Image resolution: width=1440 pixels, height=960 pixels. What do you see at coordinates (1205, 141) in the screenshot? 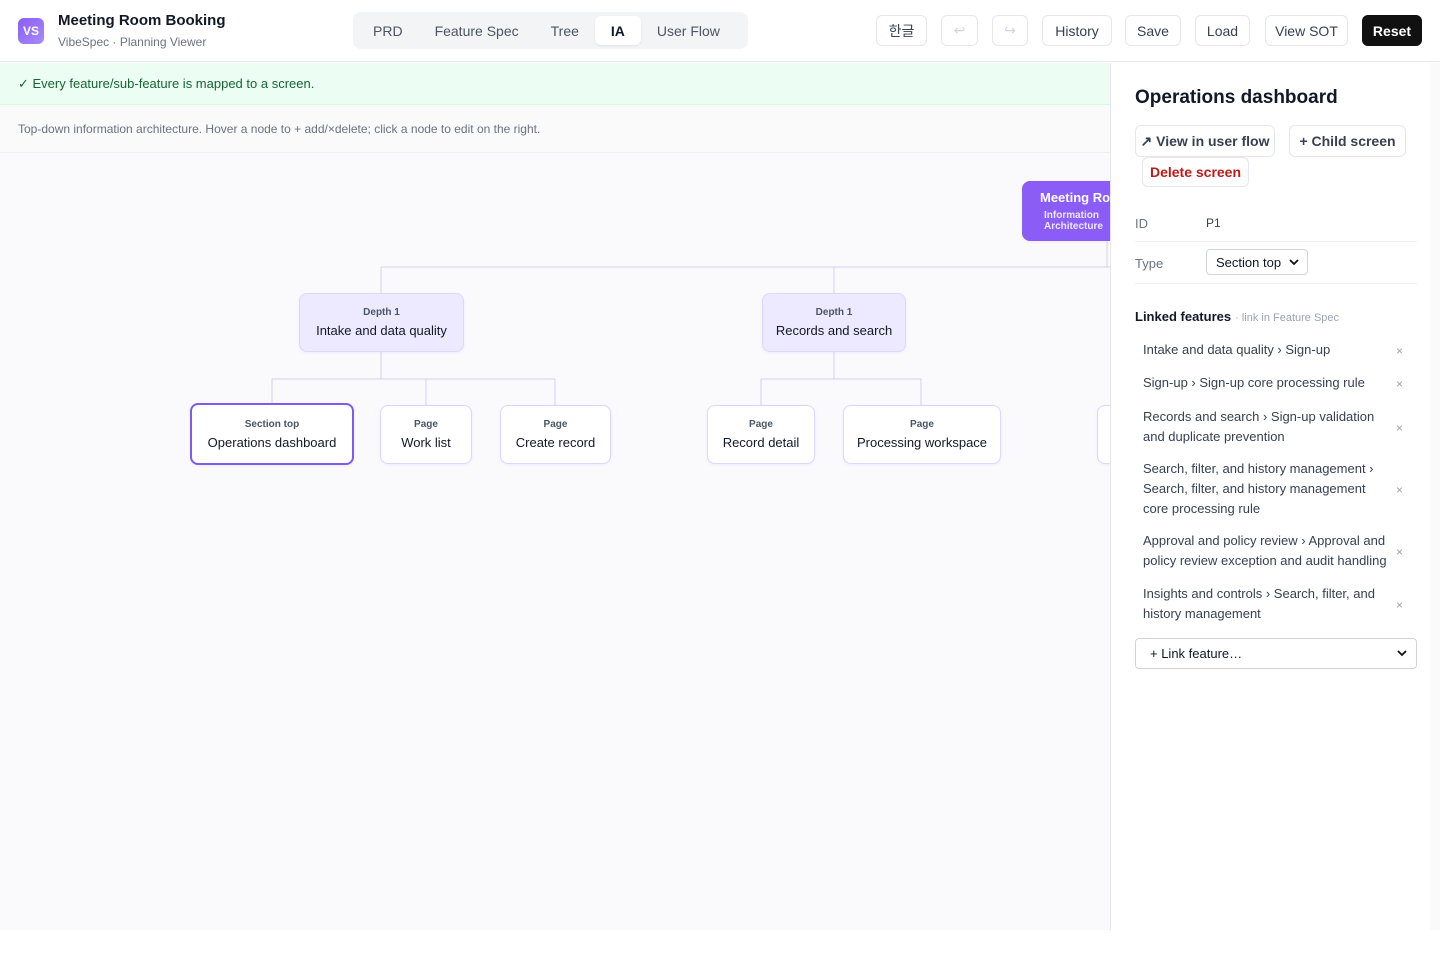
I see `view-in-user-flow-button: ↗ View in user flow` at bounding box center [1205, 141].